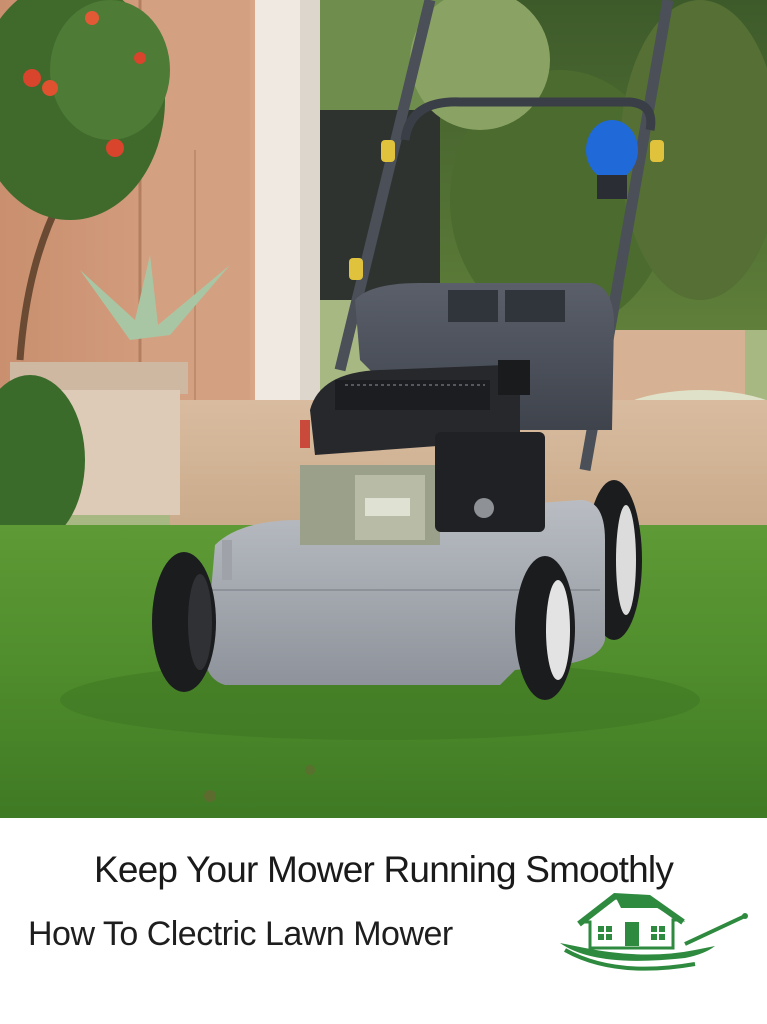 Image resolution: width=767 pixels, height=1024 pixels. I want to click on house-mower-logo-icon, so click(652, 933).